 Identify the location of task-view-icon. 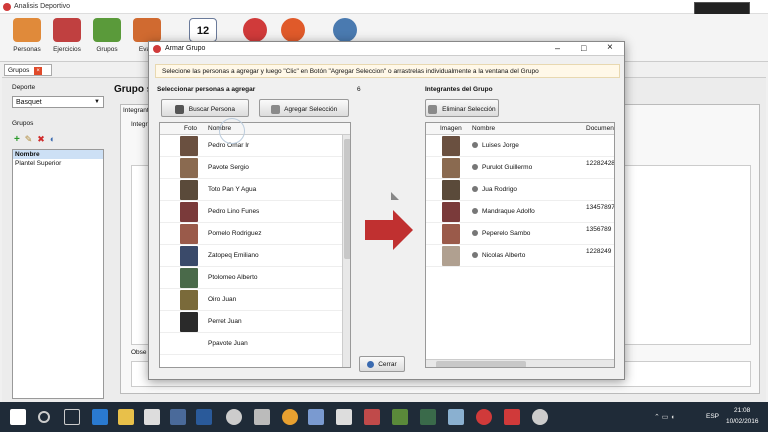
(72, 417).